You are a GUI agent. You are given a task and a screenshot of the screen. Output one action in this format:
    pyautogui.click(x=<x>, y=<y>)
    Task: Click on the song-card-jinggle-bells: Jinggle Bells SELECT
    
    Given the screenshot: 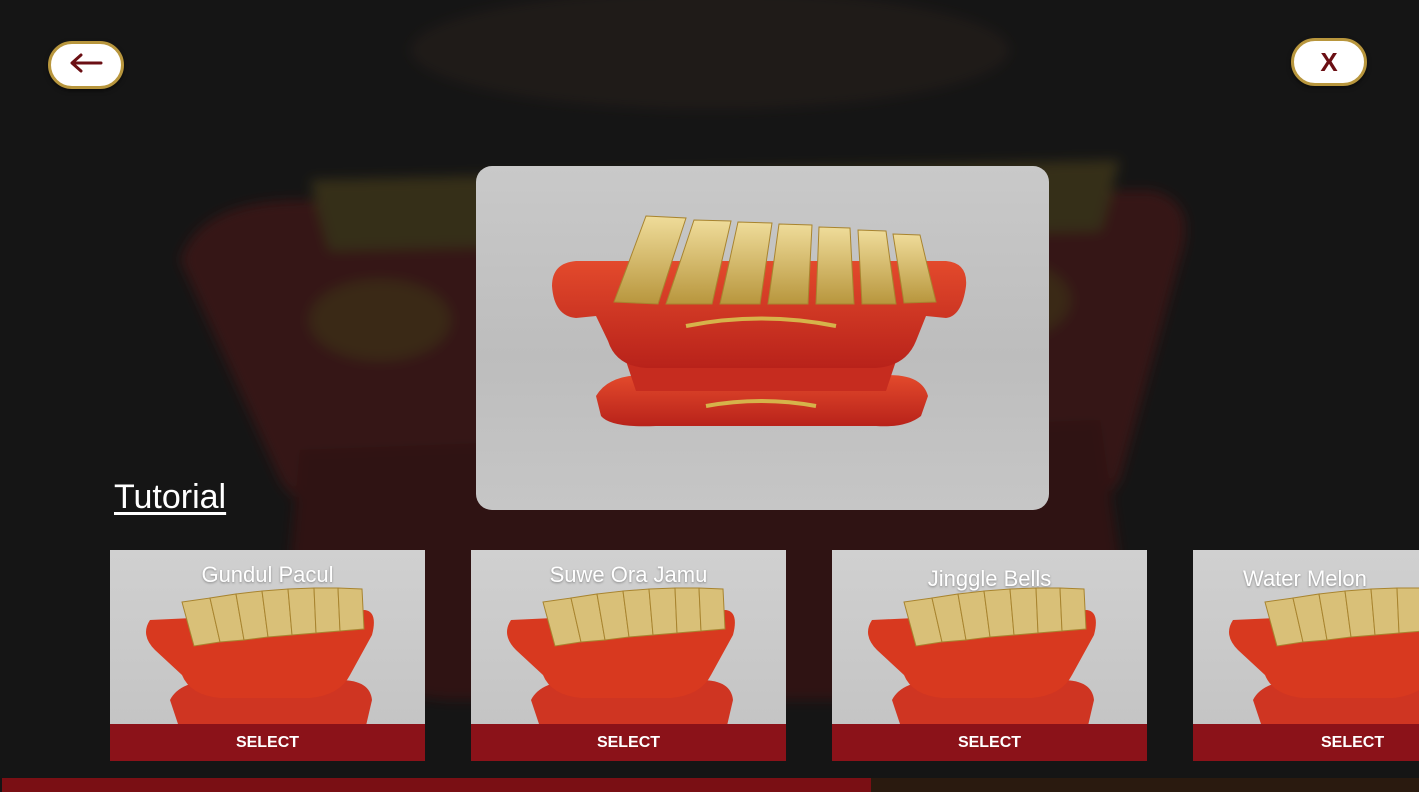 What is the action you would take?
    pyautogui.click(x=989, y=655)
    